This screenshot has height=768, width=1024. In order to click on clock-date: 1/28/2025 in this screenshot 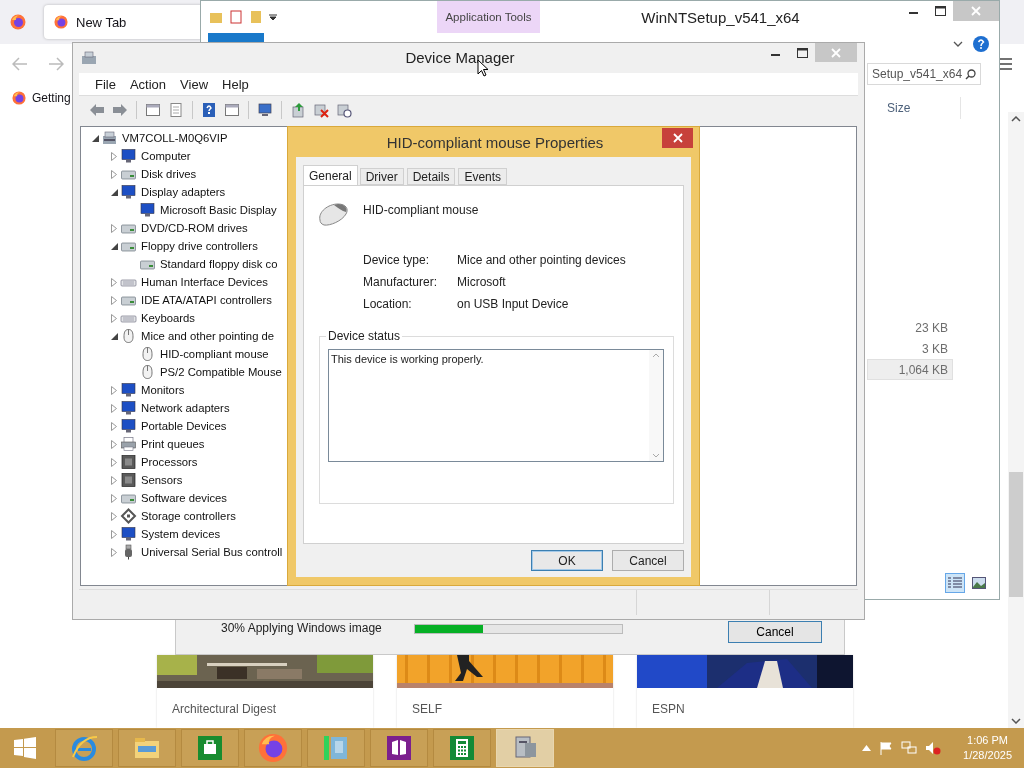, I will do `click(987, 755)`.